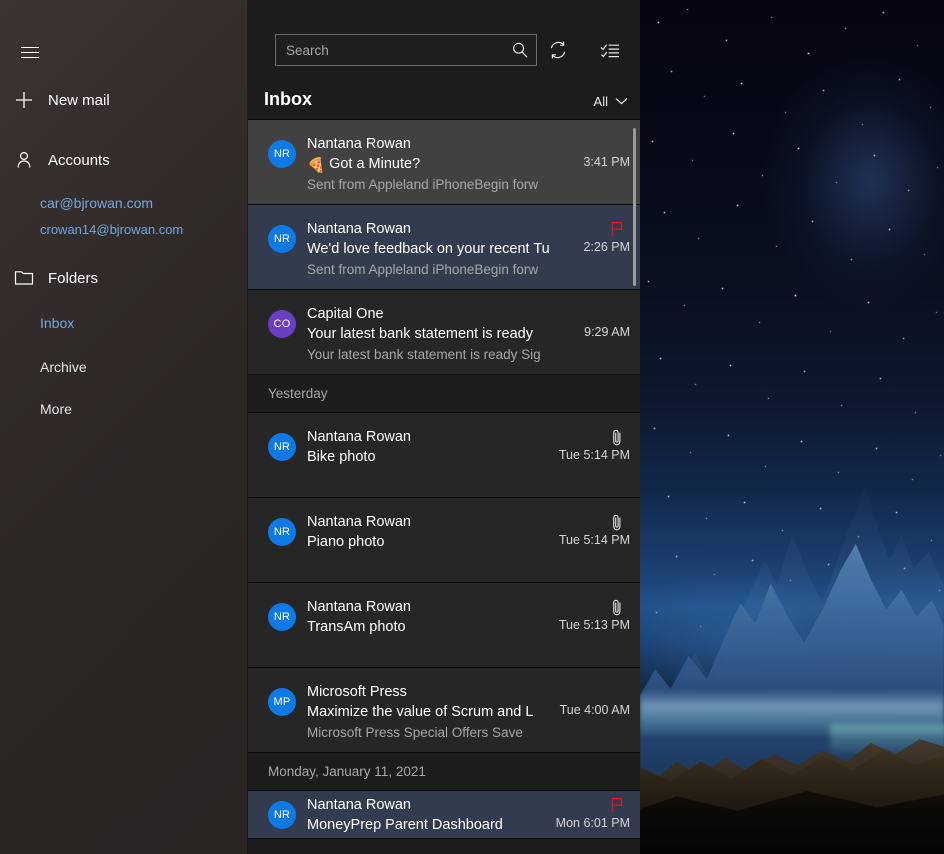 The width and height of the screenshot is (944, 854). What do you see at coordinates (347, 771) in the screenshot?
I see `group-header-label: Monday, January 11, 2021` at bounding box center [347, 771].